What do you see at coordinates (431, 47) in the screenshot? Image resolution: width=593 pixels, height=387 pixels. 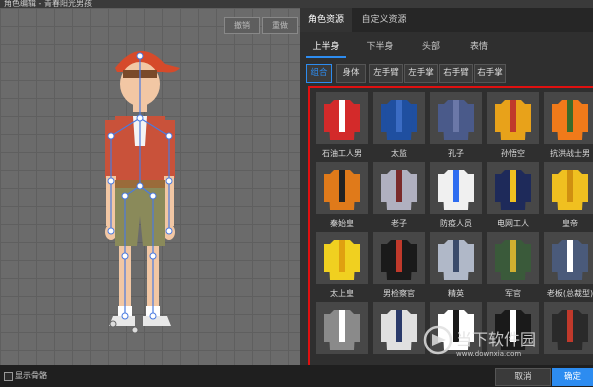 I see `tab-head: 头部` at bounding box center [431, 47].